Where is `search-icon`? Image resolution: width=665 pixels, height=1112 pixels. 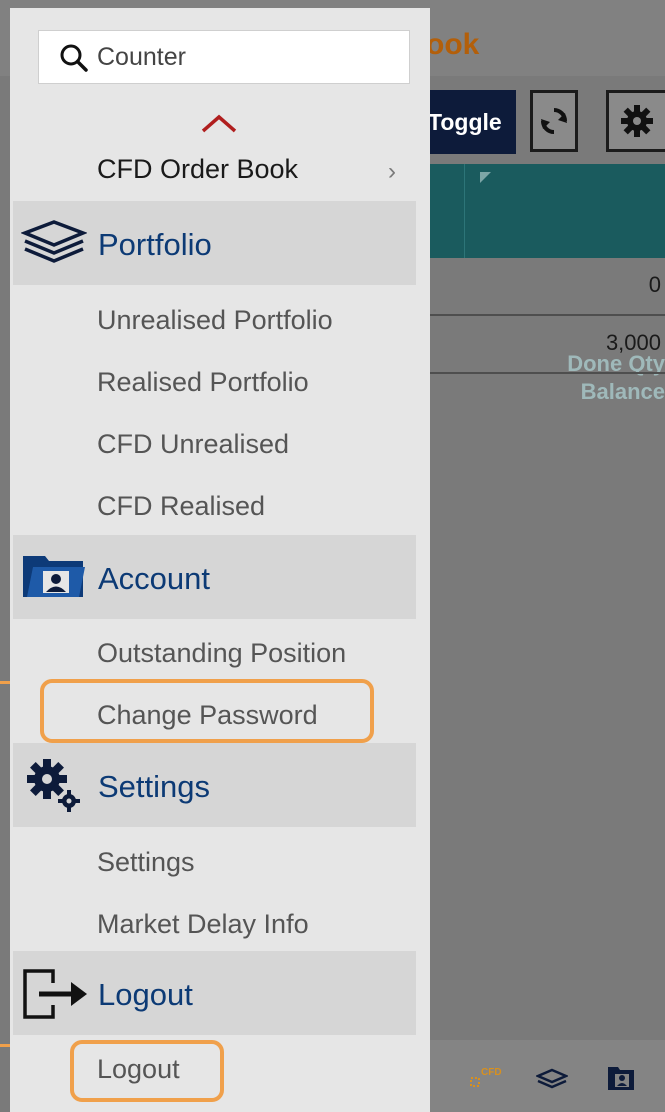 search-icon is located at coordinates (74, 58).